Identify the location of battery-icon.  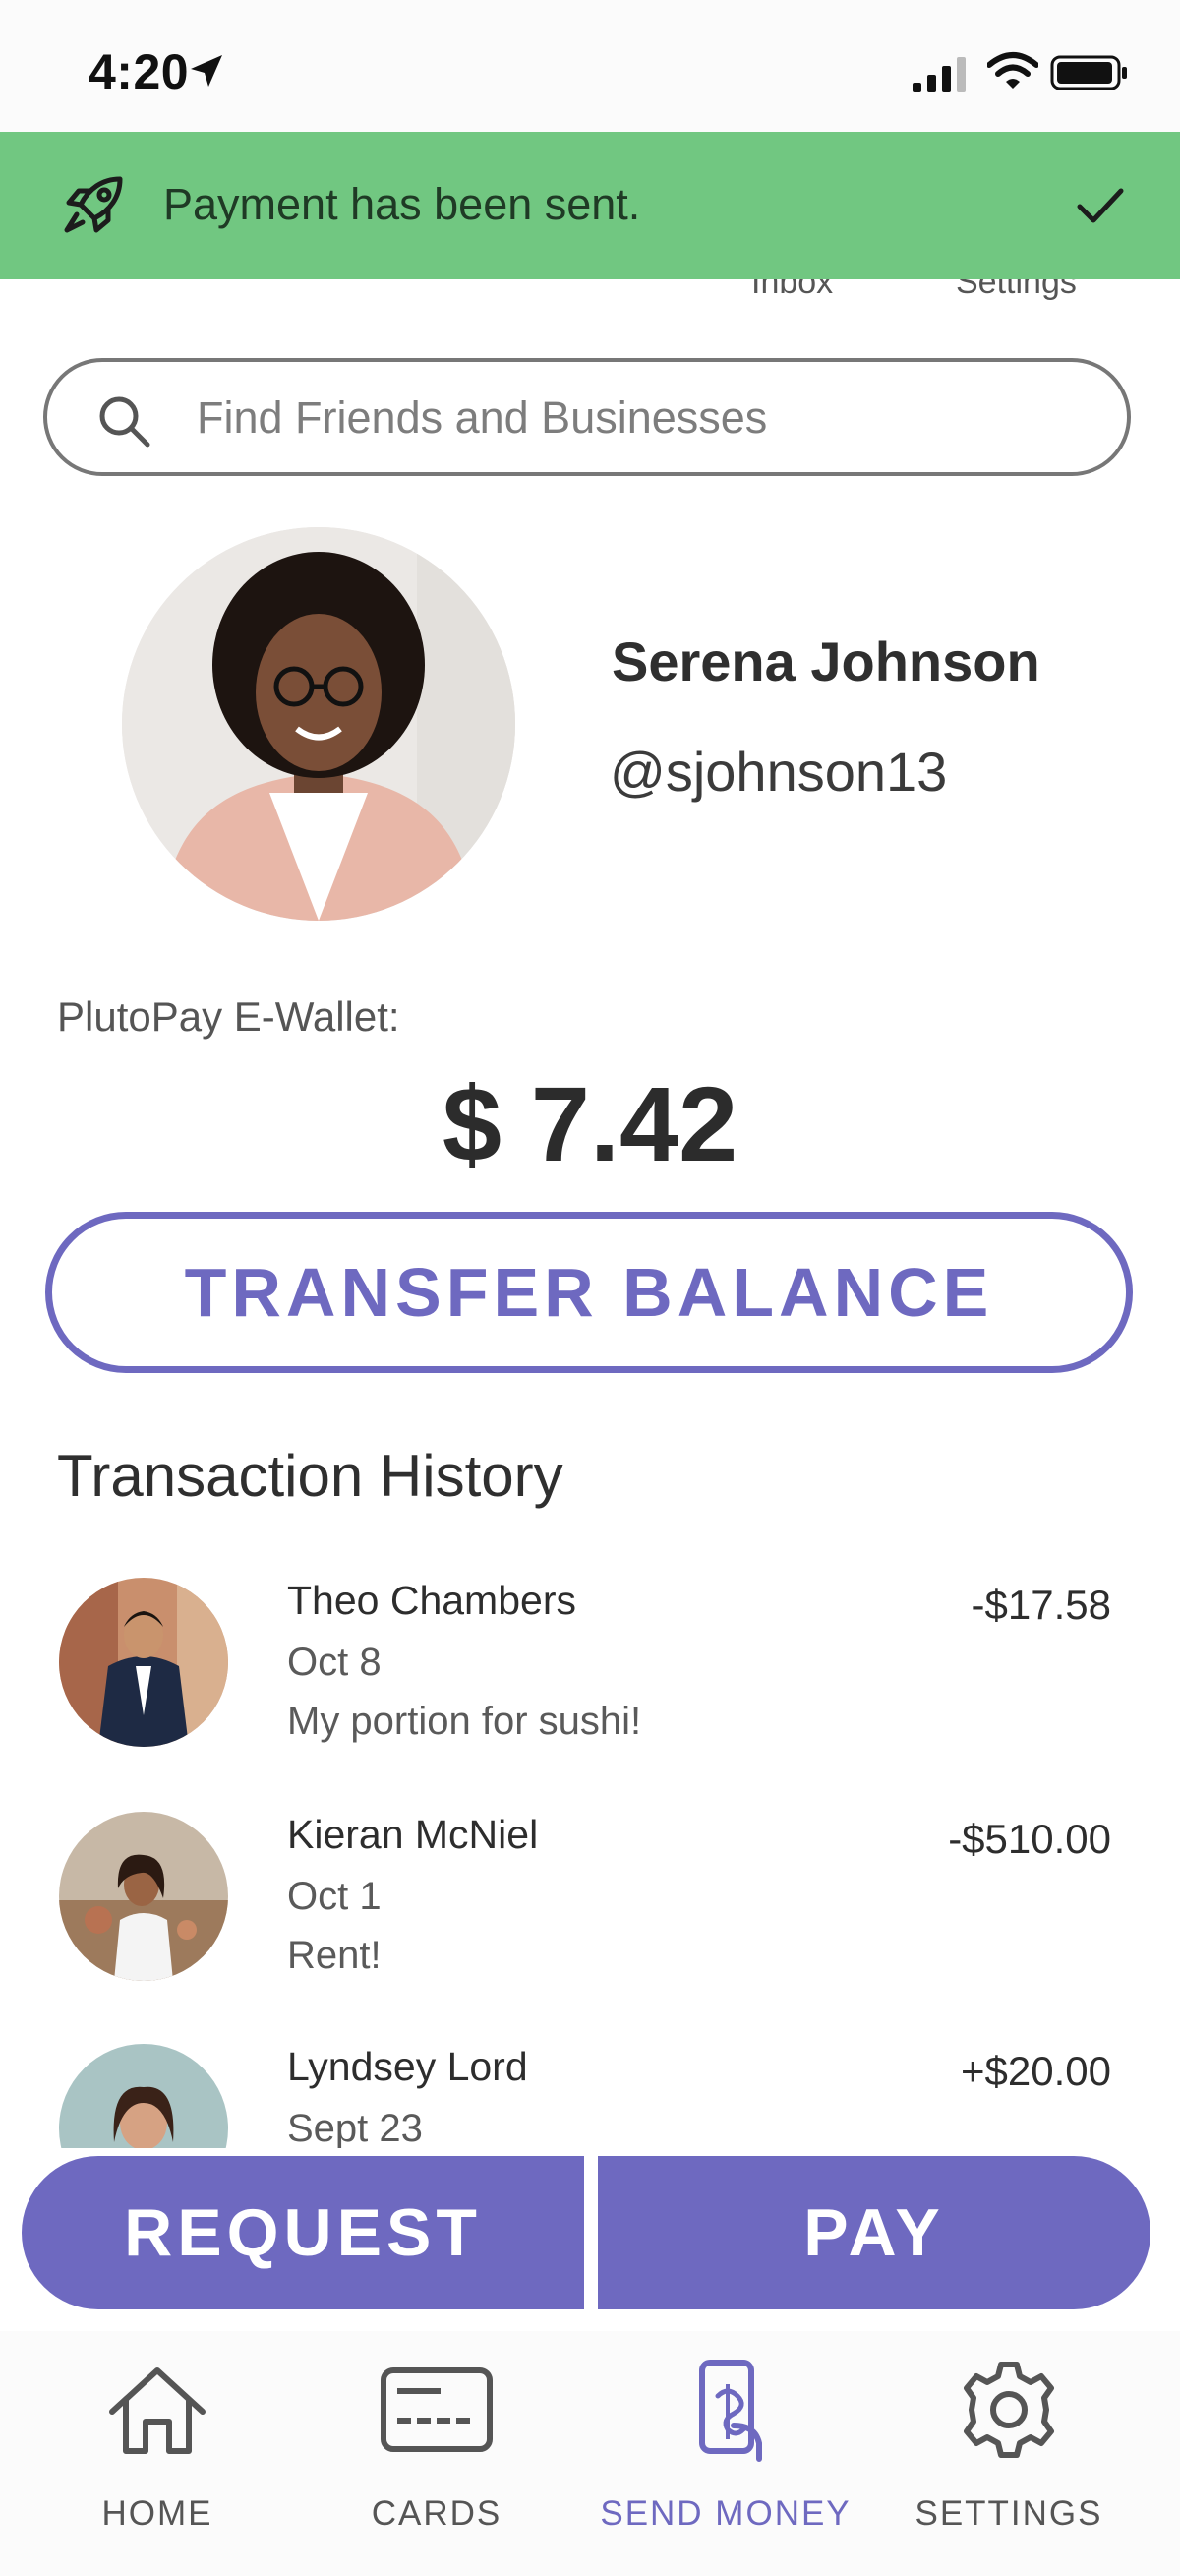
(1088, 72).